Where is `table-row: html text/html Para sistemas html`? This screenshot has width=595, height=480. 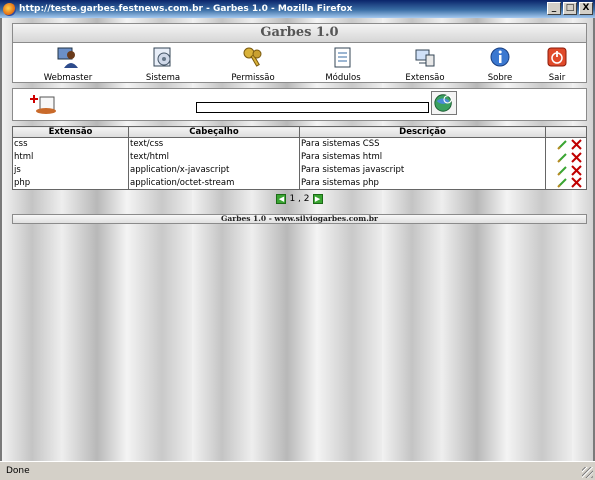 table-row: html text/html Para sistemas html is located at coordinates (299, 157).